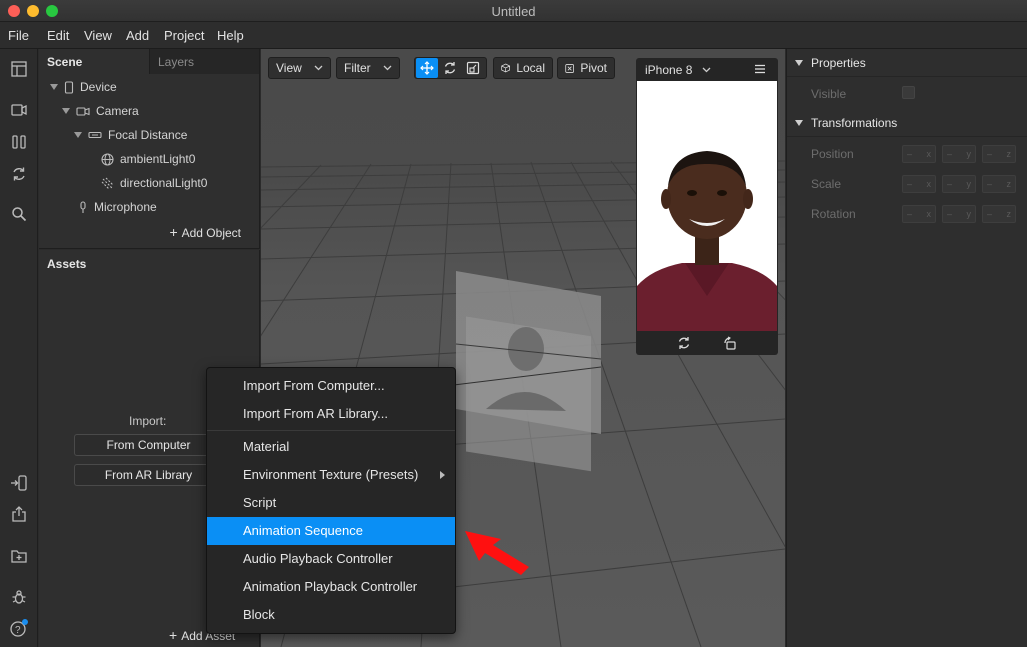 Image resolution: width=1027 pixels, height=647 pixels. What do you see at coordinates (184, 35) in the screenshot?
I see `menu-project: Project` at bounding box center [184, 35].